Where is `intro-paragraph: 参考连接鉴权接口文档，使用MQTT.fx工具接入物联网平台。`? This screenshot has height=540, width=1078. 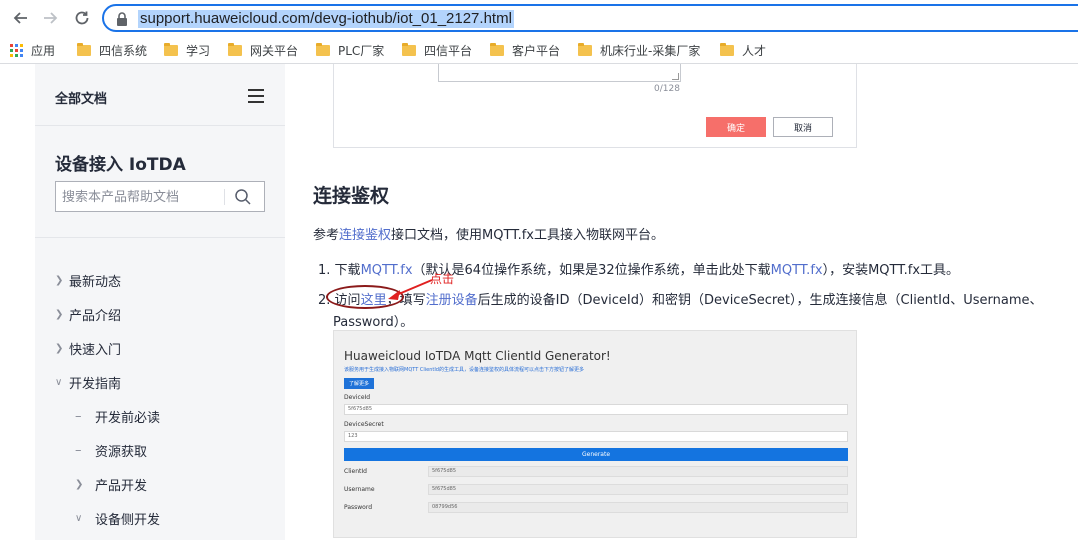
intro-paragraph: 参考连接鉴权接口文档，使用MQTT.fx工具接入物联网平台。 is located at coordinates (488, 233).